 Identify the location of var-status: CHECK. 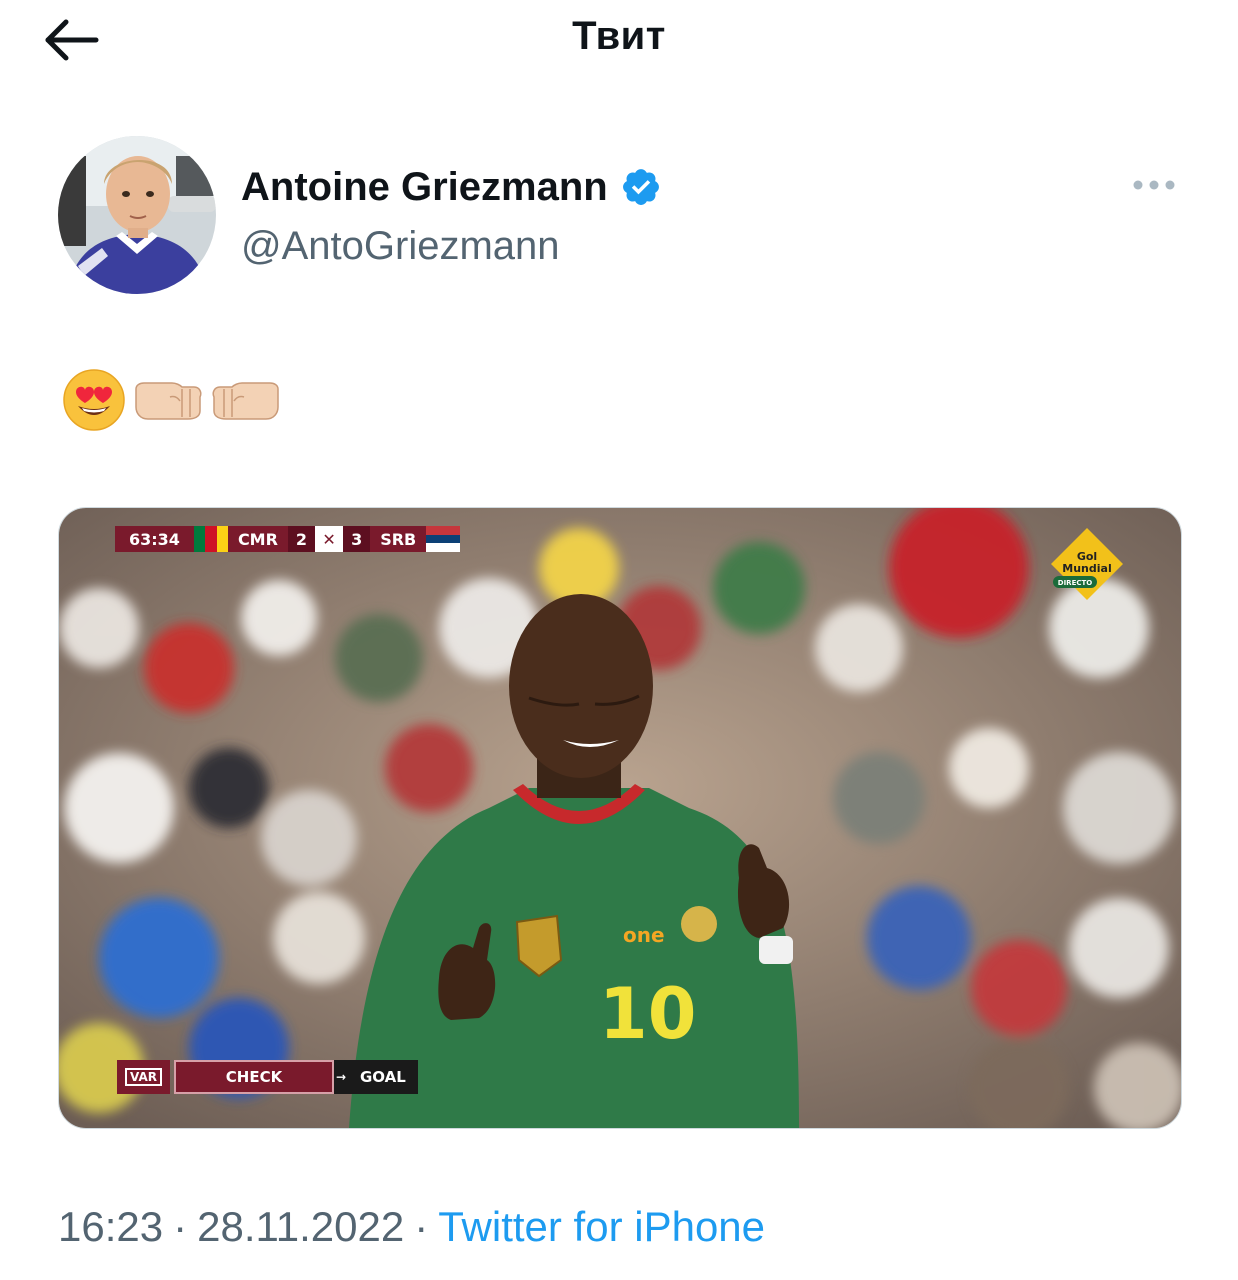
(254, 1077).